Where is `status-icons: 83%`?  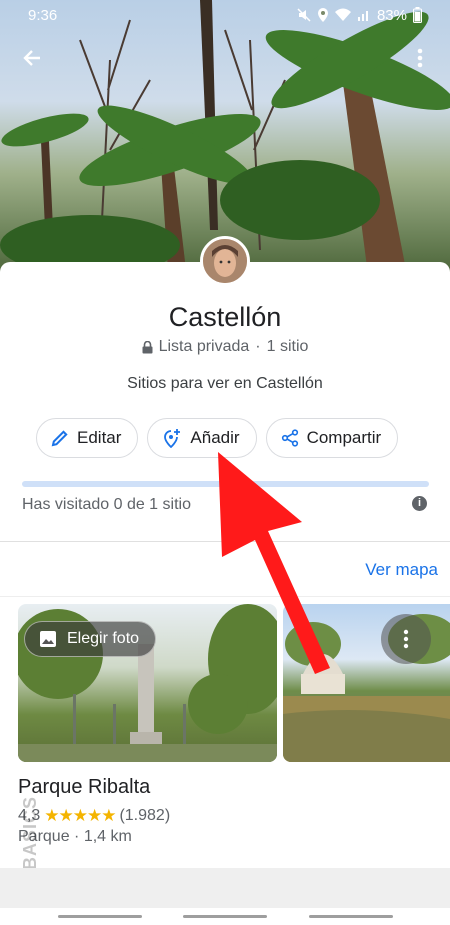
status-icons: 83% is located at coordinates (359, 15).